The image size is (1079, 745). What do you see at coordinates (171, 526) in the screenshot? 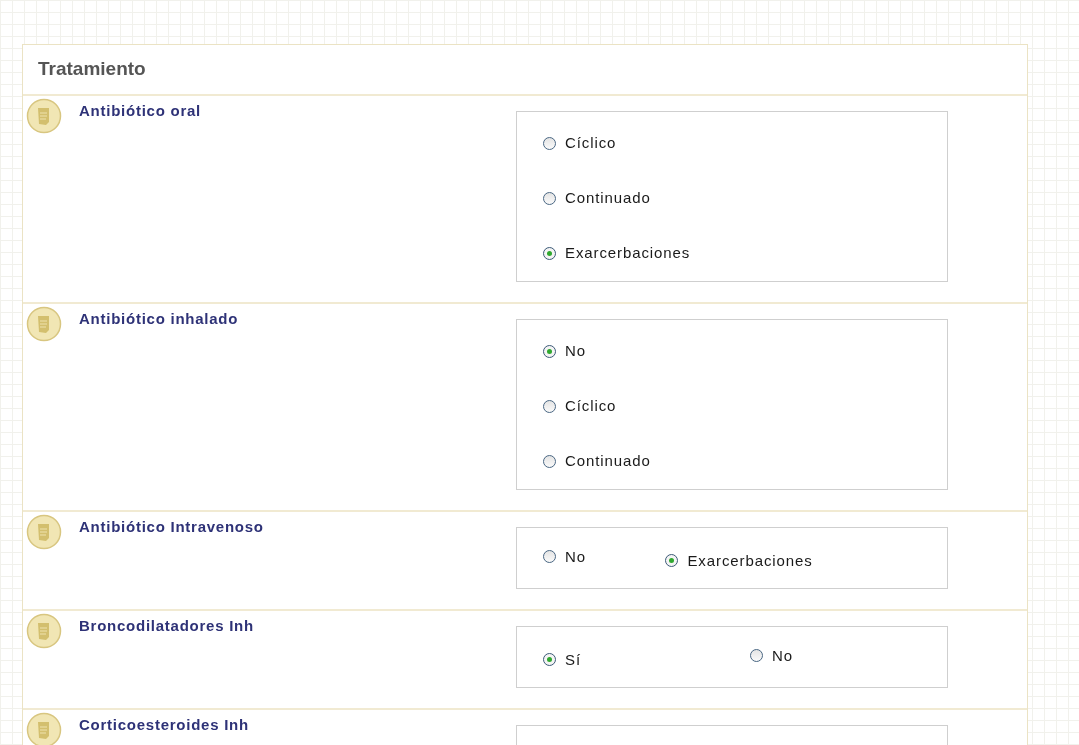
I see `question-label: Antibiótico Intravenoso` at bounding box center [171, 526].